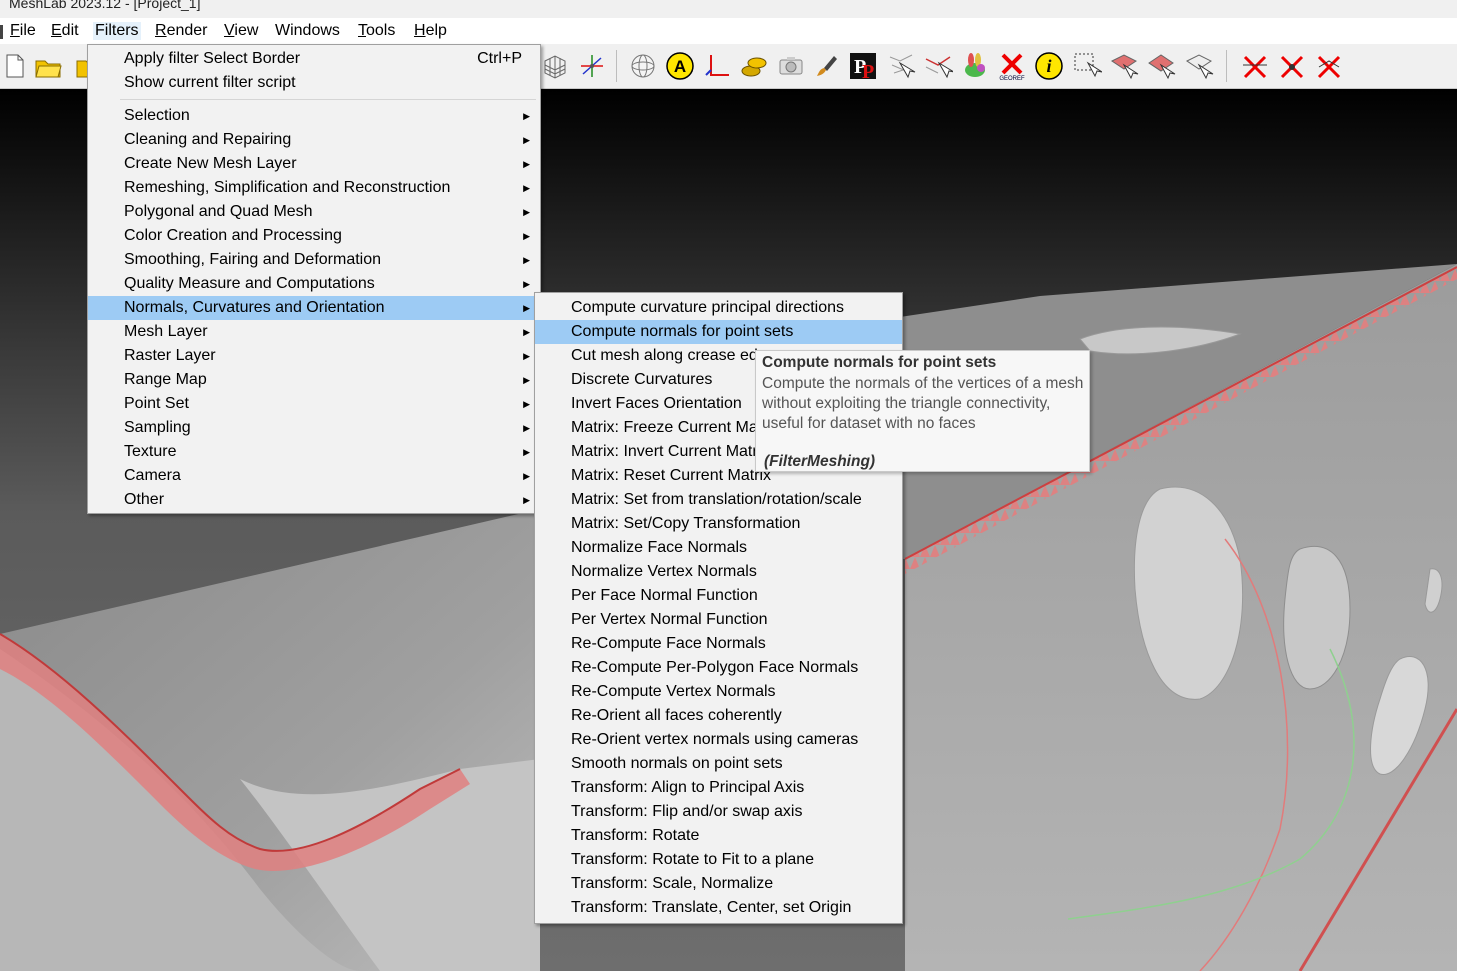 The width and height of the screenshot is (1457, 971). Describe the element at coordinates (670, 451) in the screenshot. I see `normals-submenu-label: Matrix: Invert Current Matrix` at that location.